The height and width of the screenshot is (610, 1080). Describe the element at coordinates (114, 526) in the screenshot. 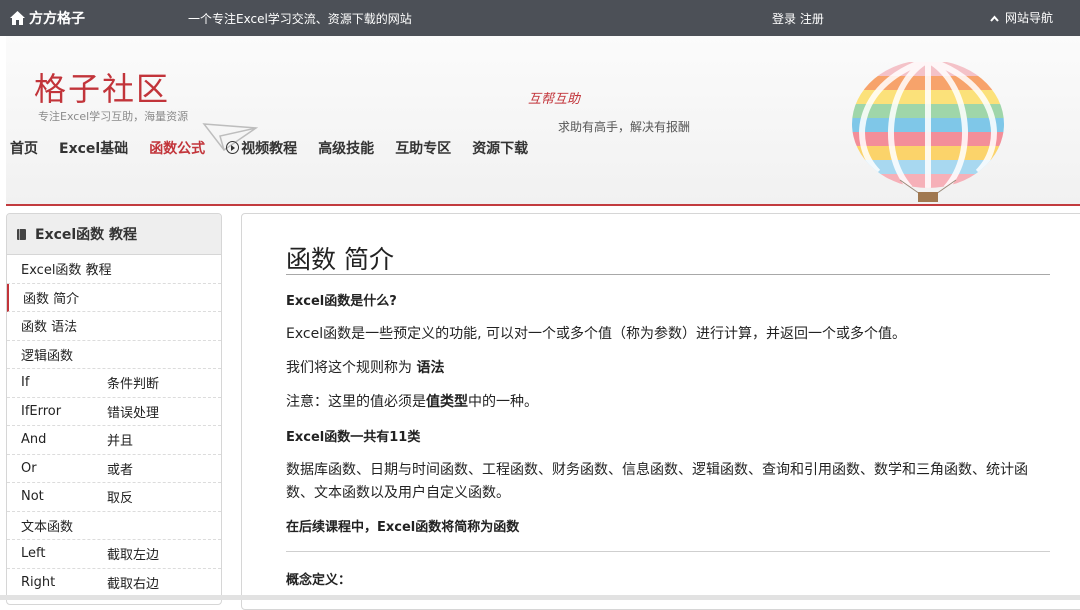

I see `sidebar-section-heading: 文本函数` at that location.